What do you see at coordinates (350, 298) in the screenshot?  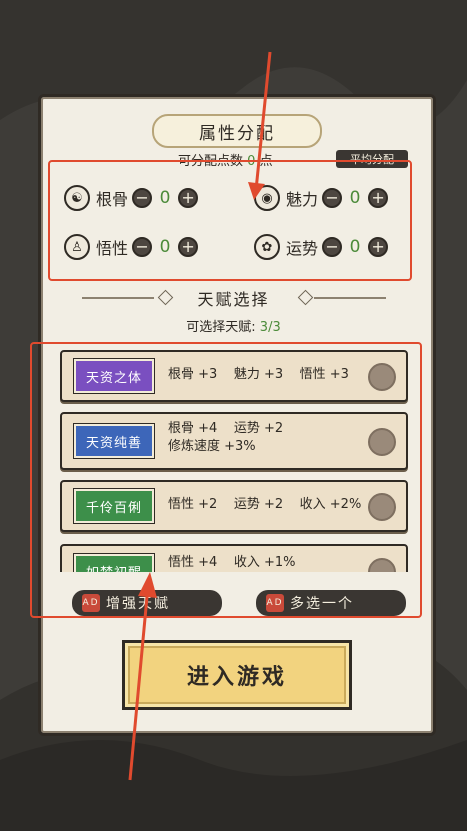 I see `divider-right` at bounding box center [350, 298].